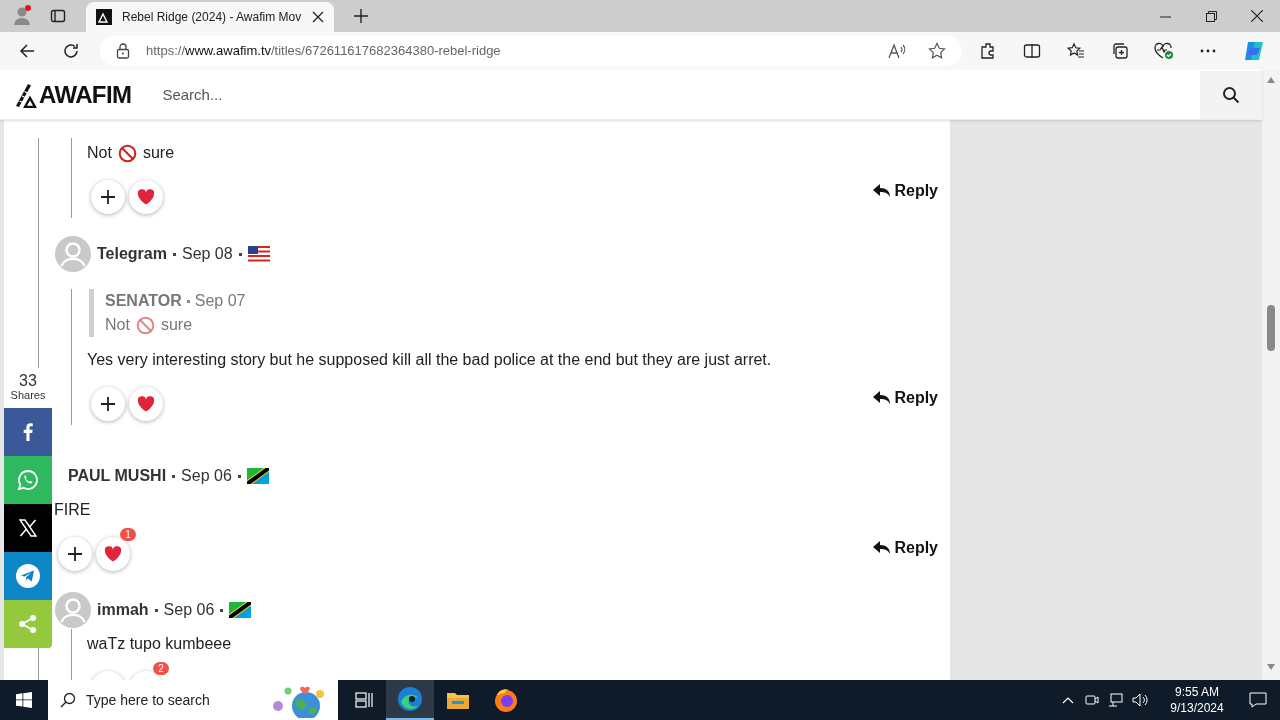  I want to click on x-share-button, so click(28, 528).